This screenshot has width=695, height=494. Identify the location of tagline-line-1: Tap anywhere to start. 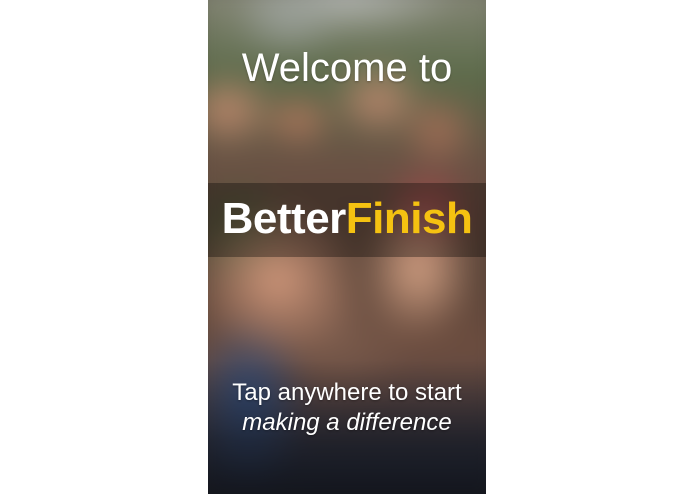
(347, 392).